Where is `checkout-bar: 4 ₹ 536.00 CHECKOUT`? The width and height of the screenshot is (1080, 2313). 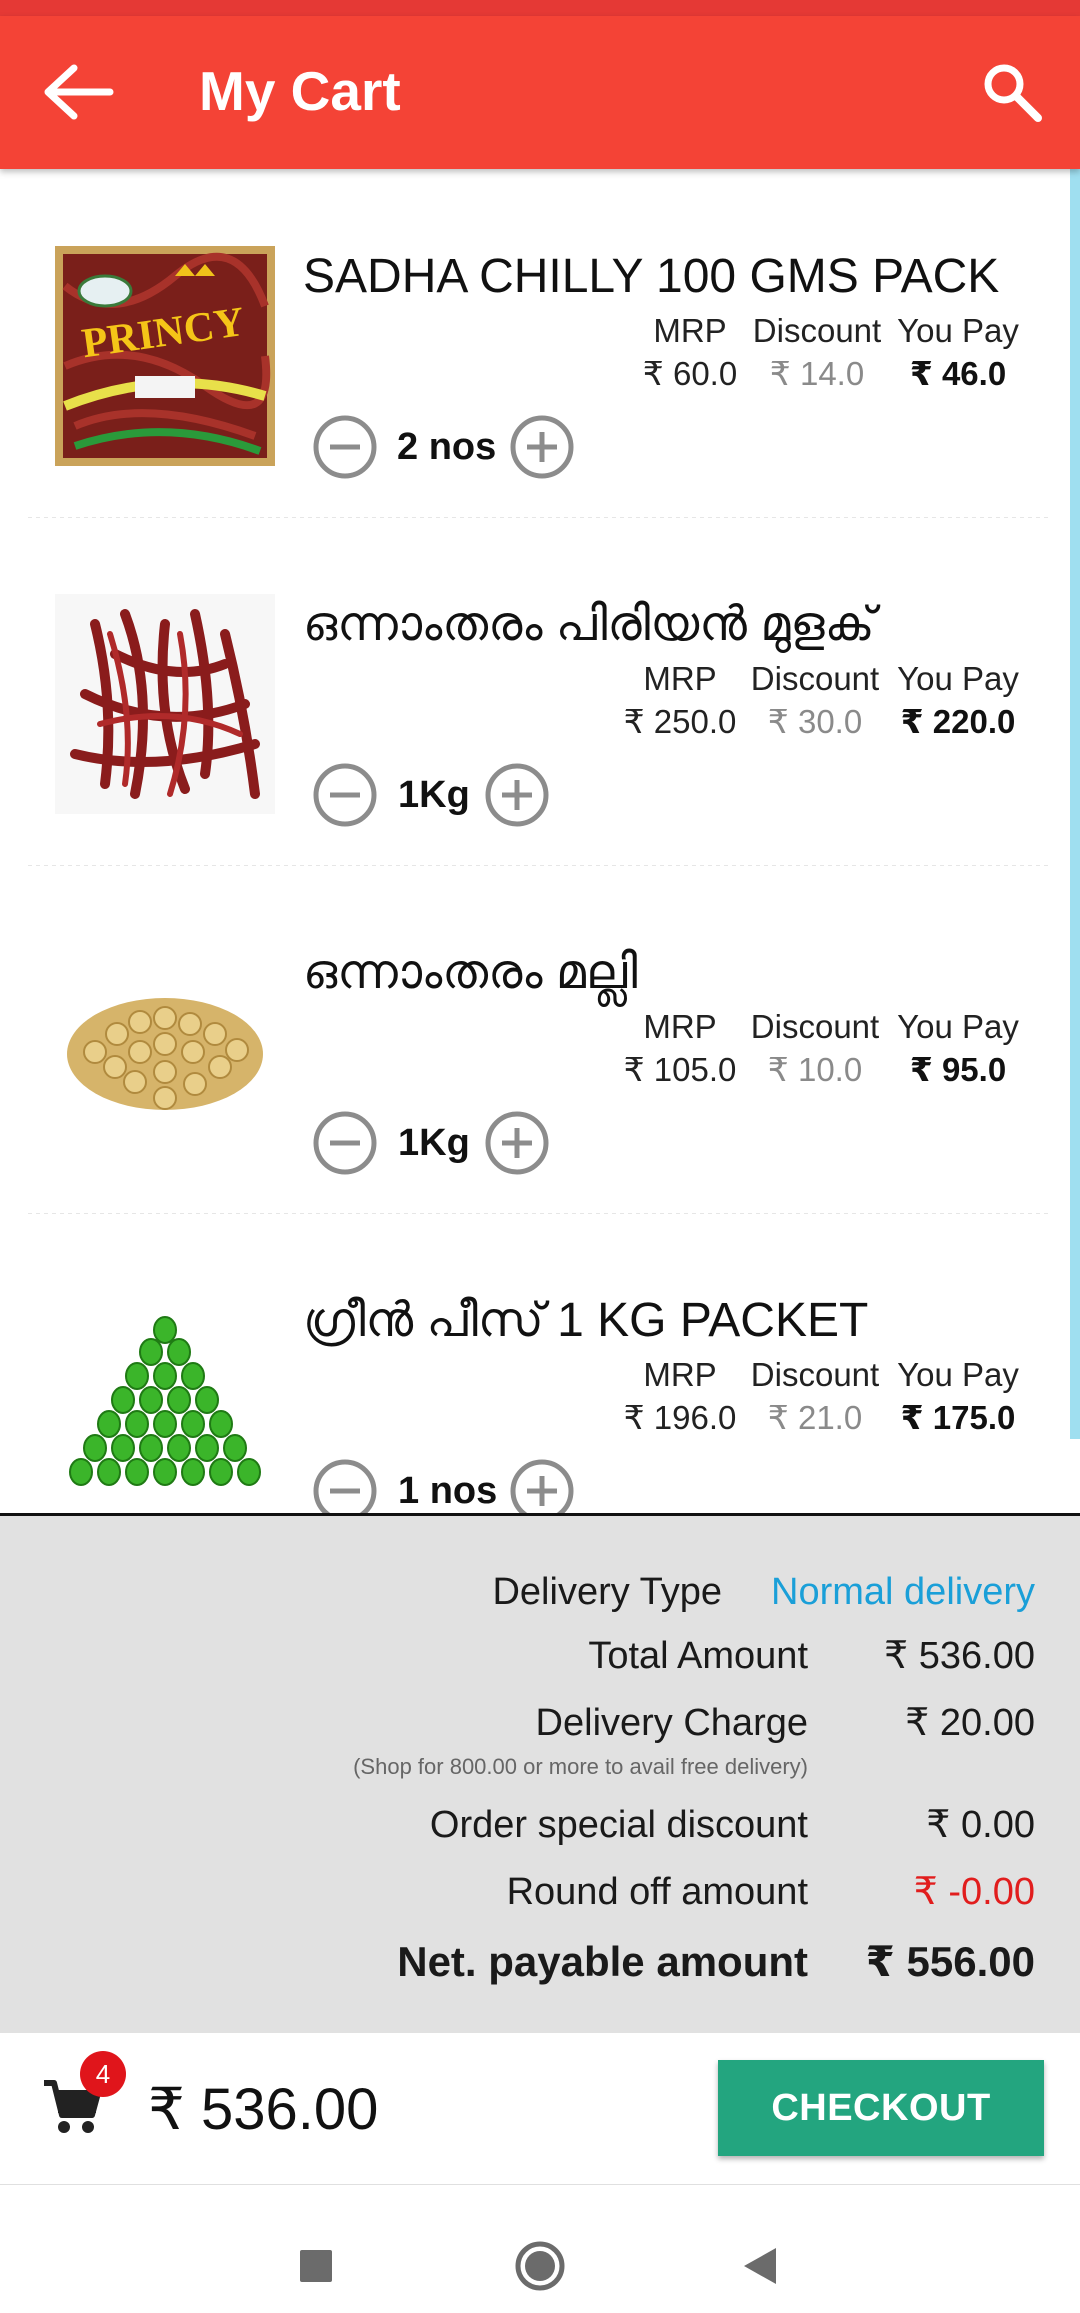
checkout-bar: 4 ₹ 536.00 CHECKOUT is located at coordinates (540, 2109).